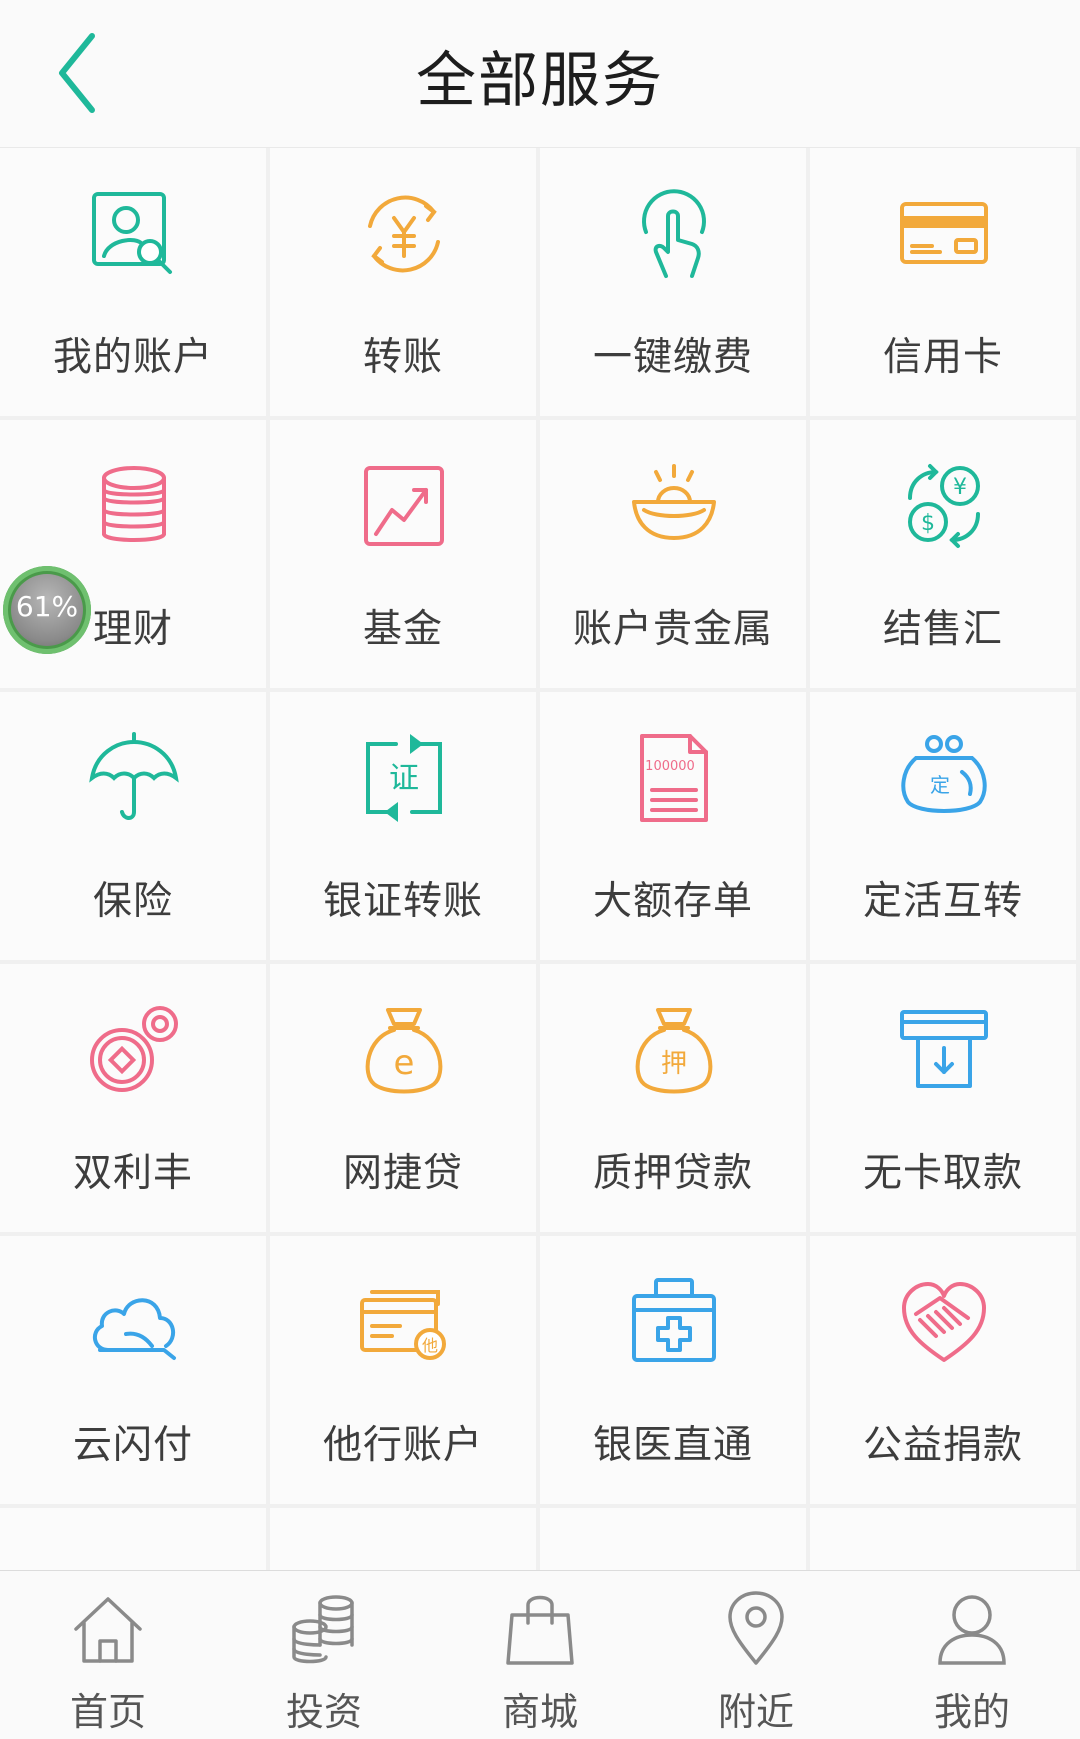 This screenshot has width=1080, height=1739. Describe the element at coordinates (944, 1322) in the screenshot. I see `charity-heart-icon` at that location.